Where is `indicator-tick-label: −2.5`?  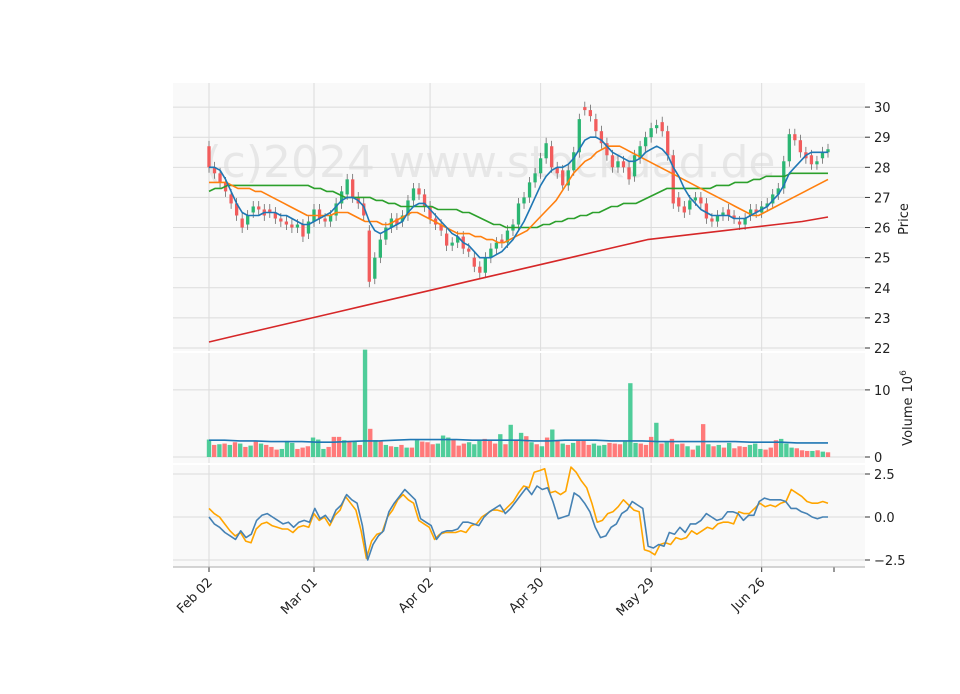
indicator-tick-label: −2.5 is located at coordinates (890, 561).